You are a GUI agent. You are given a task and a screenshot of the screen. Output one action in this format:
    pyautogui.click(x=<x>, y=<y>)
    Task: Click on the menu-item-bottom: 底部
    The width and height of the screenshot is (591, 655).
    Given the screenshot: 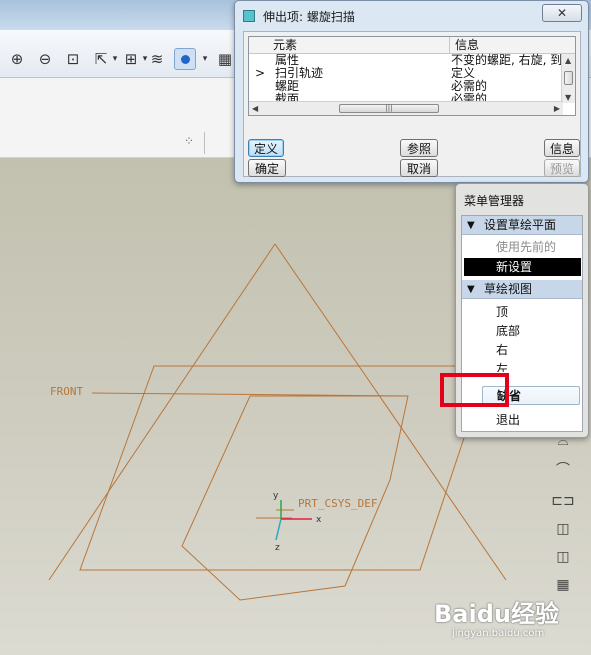 What is the action you would take?
    pyautogui.click(x=522, y=331)
    